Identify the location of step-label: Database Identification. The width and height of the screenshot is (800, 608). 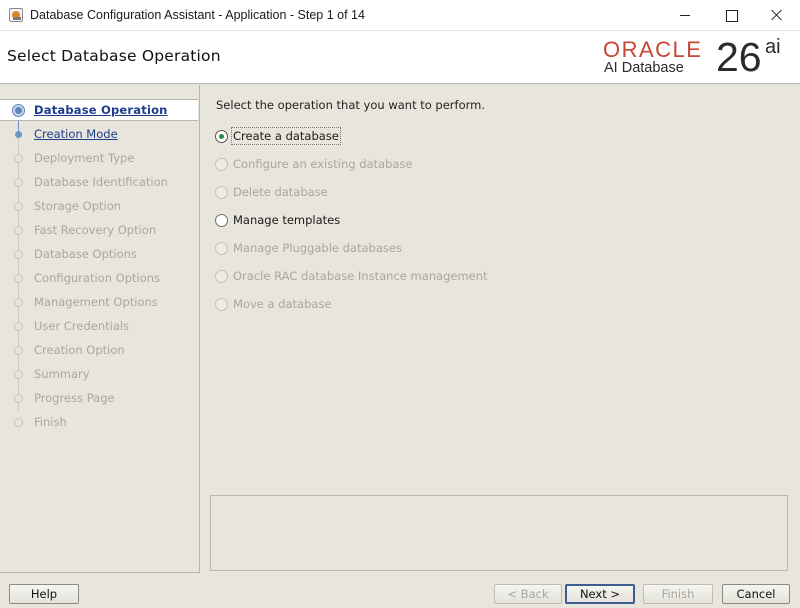
(101, 182).